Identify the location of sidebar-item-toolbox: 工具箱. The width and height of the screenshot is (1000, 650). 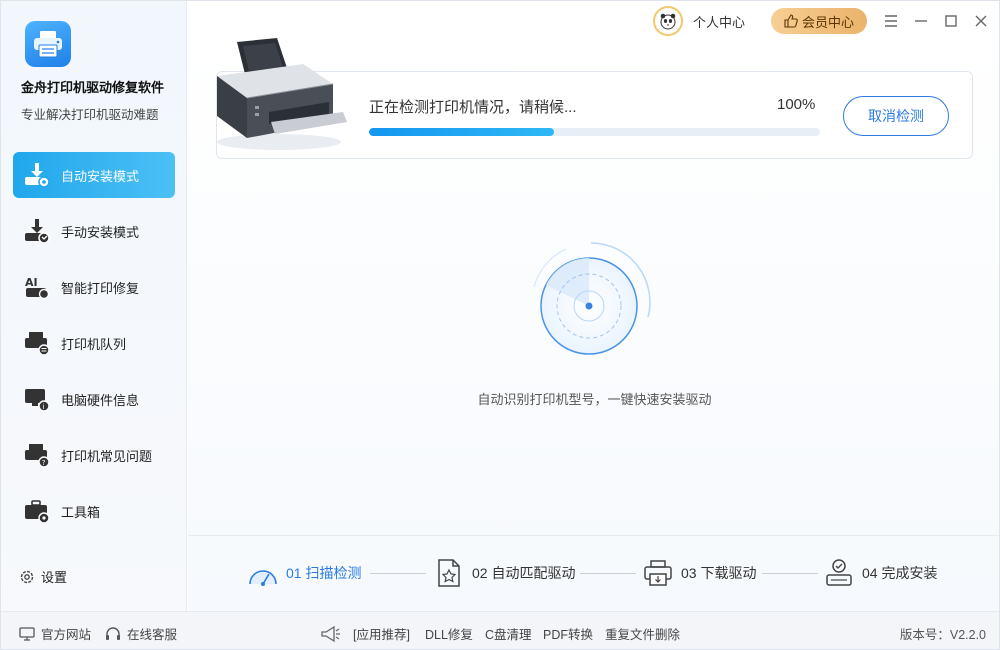
(94, 511).